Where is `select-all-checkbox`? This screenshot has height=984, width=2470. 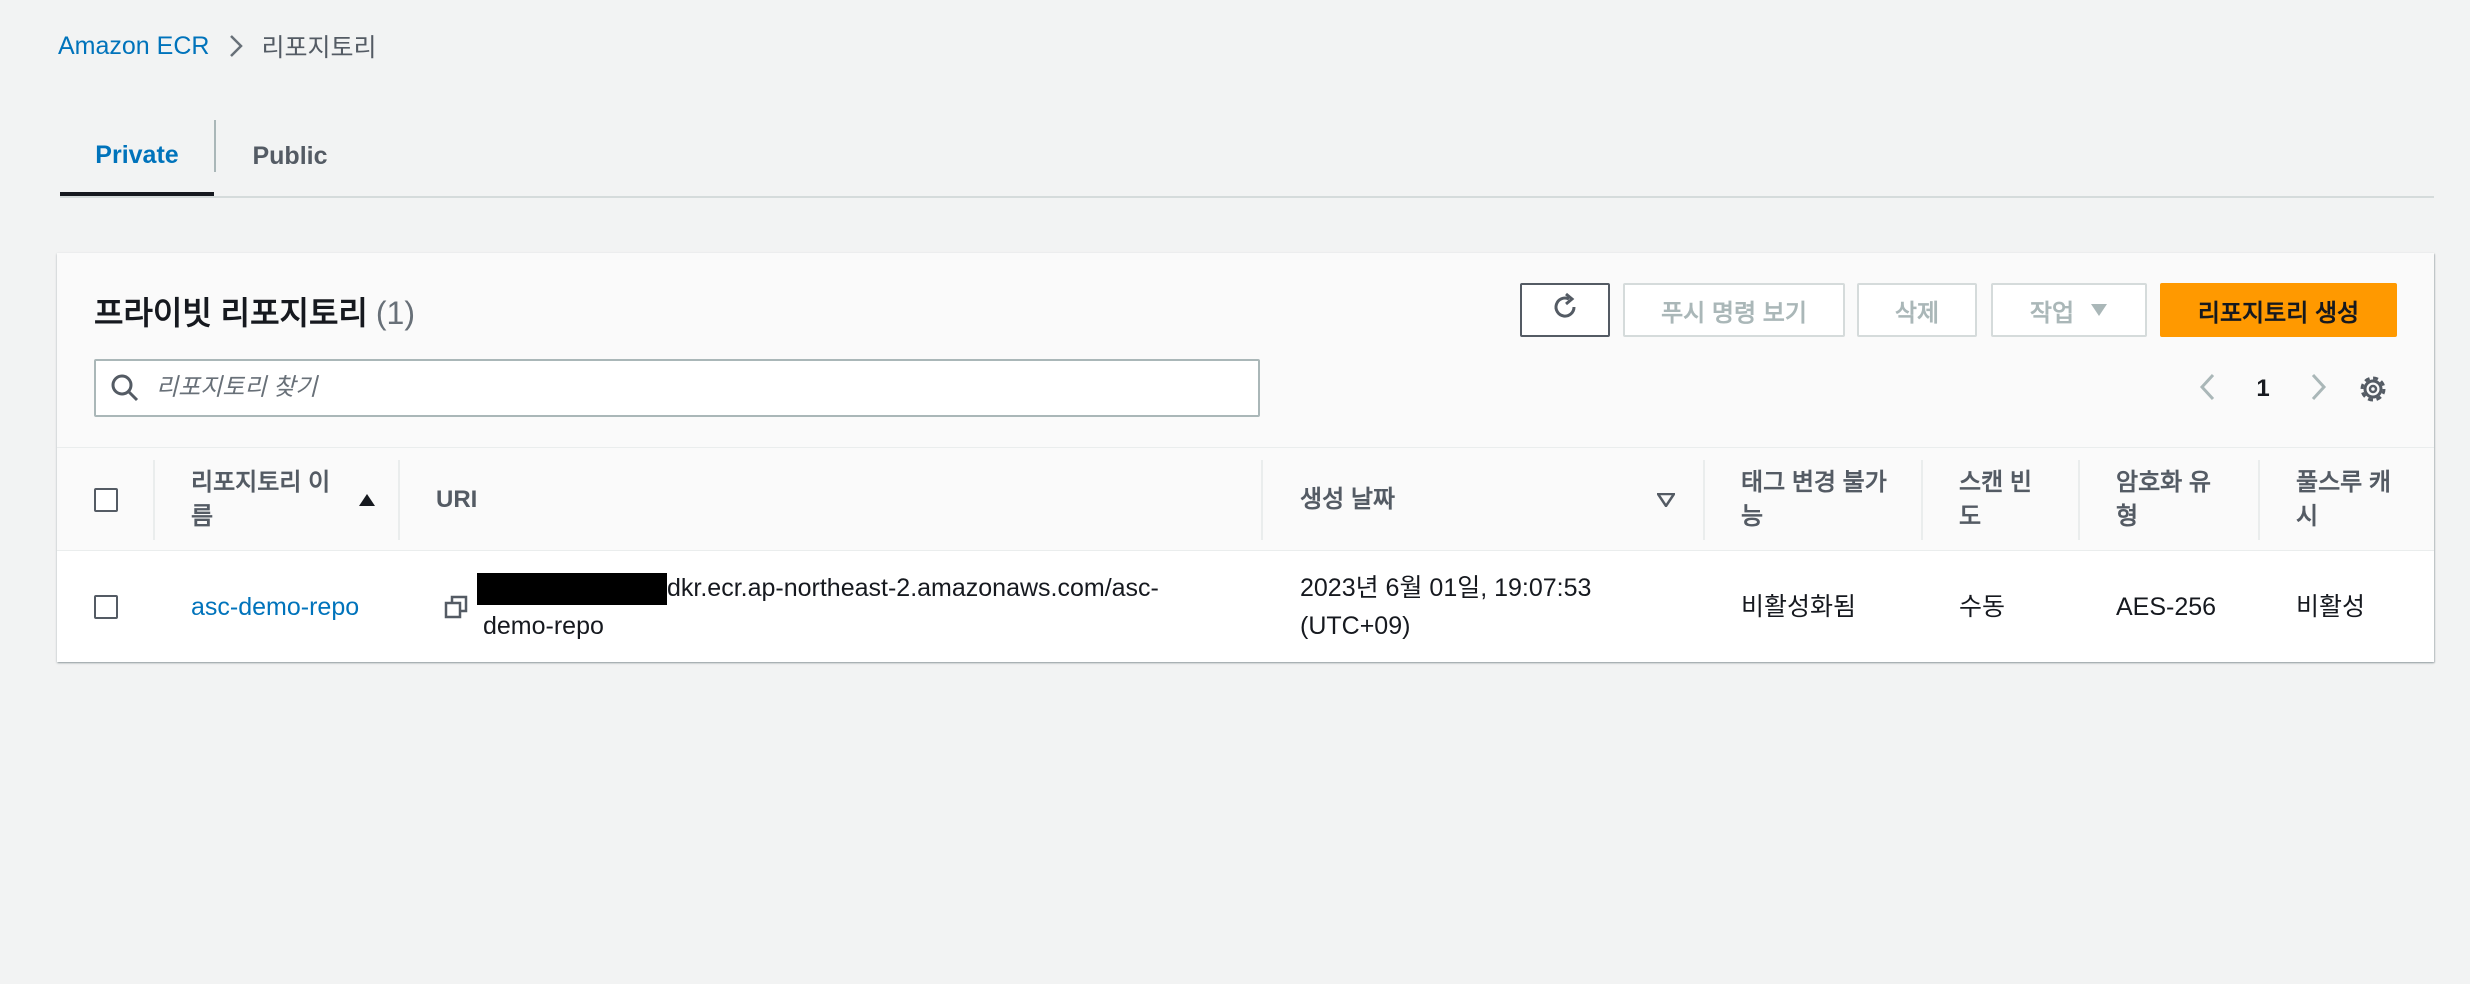
select-all-checkbox is located at coordinates (106, 500).